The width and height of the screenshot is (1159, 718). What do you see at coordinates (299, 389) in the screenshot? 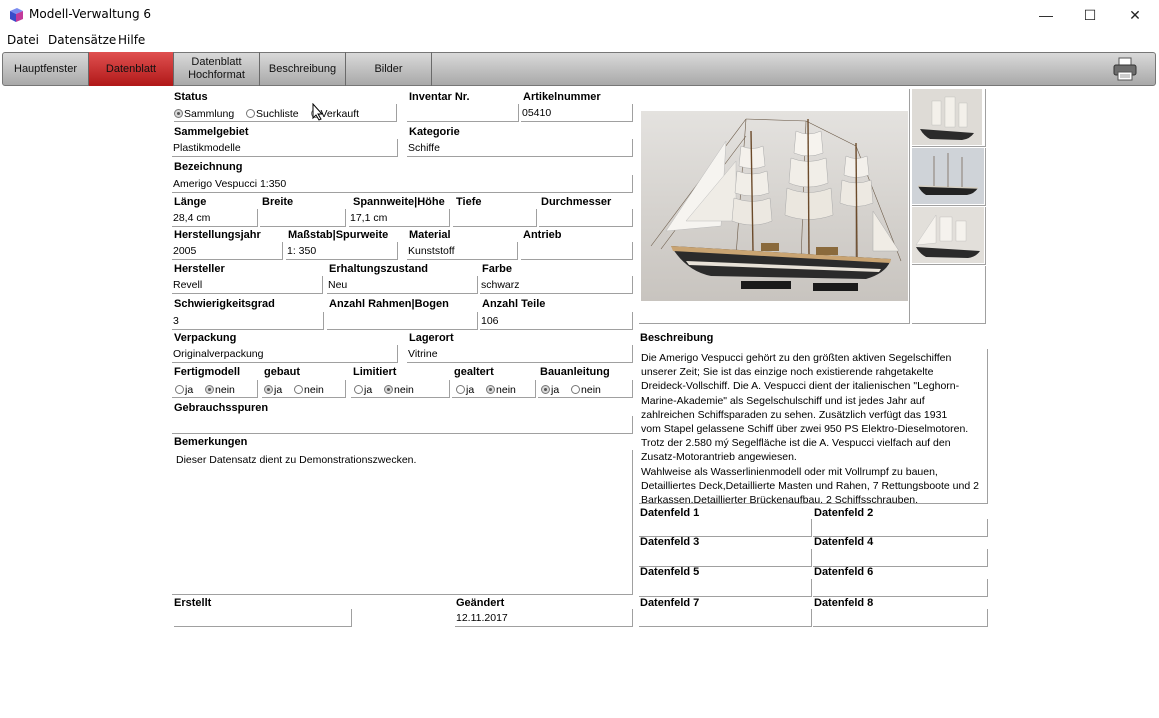
I see `gebaut-nein-radio` at bounding box center [299, 389].